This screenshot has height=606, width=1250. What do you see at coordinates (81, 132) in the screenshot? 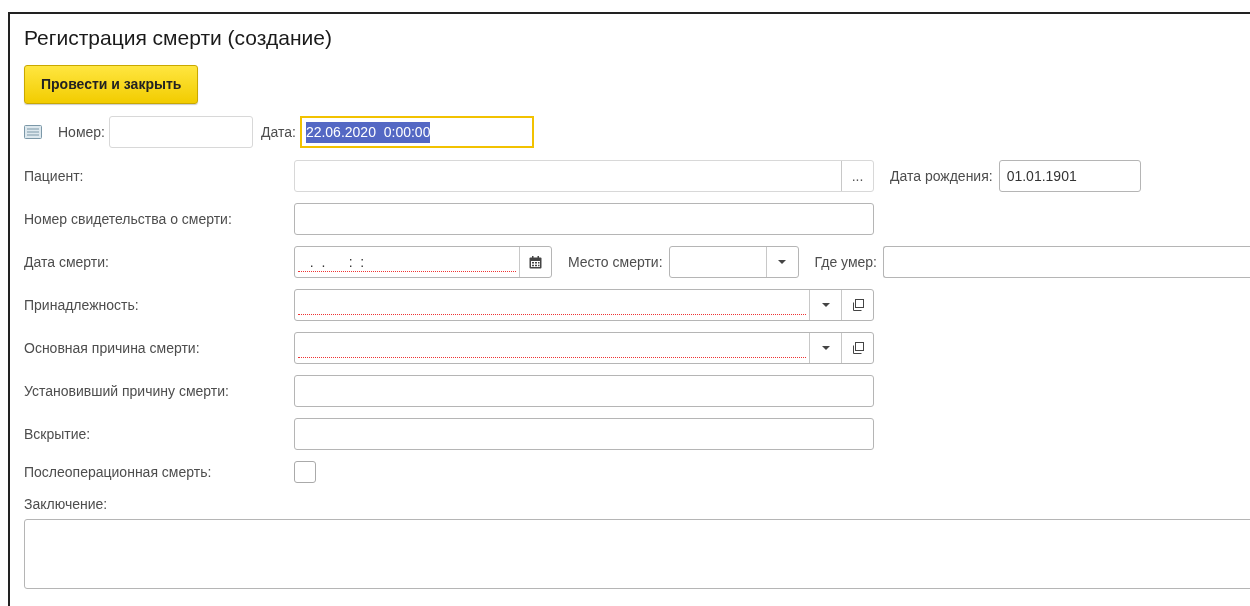
I see `field-label: Номер:` at bounding box center [81, 132].